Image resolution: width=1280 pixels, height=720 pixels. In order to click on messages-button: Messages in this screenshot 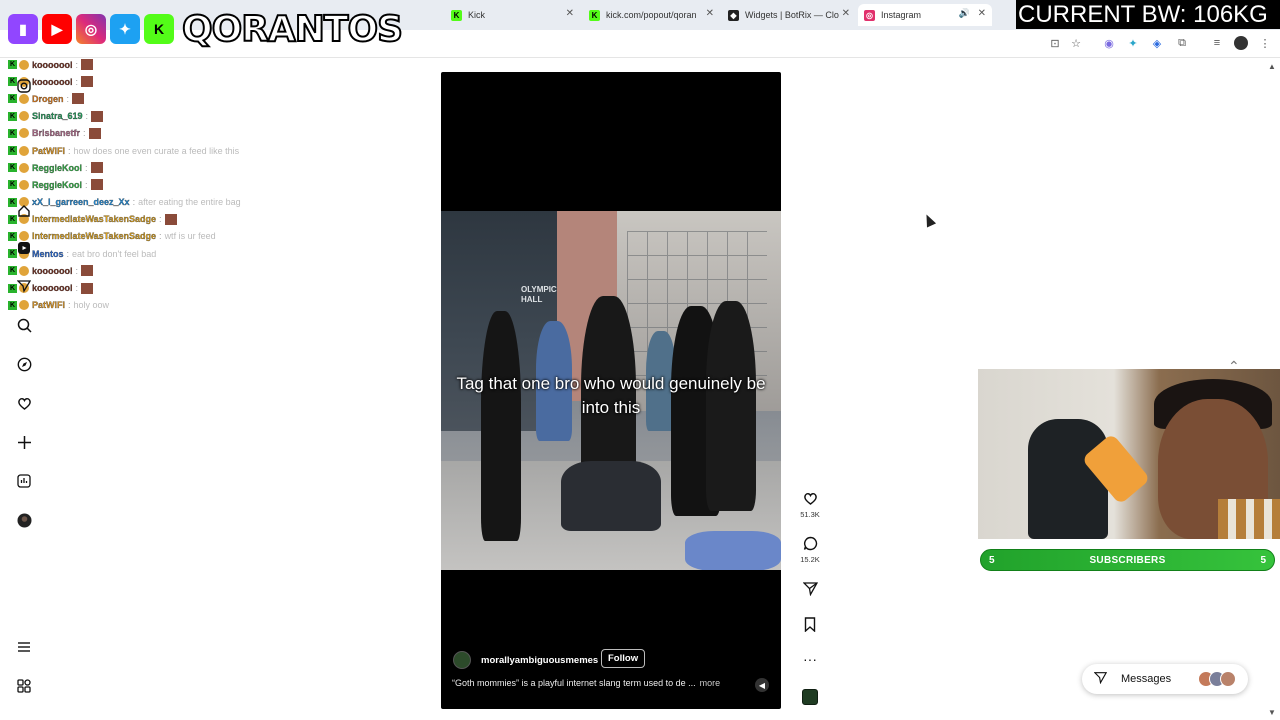, I will do `click(1165, 679)`.